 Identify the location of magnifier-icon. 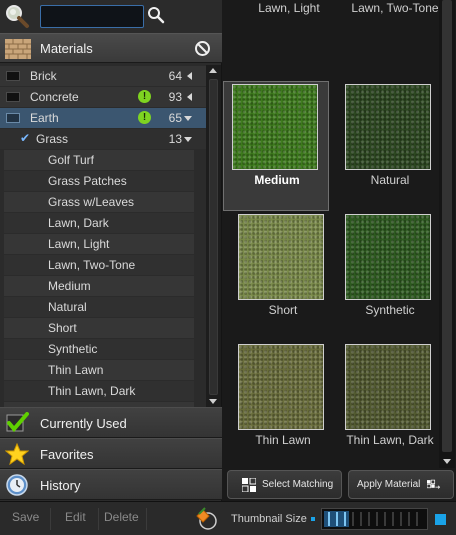
(17, 16).